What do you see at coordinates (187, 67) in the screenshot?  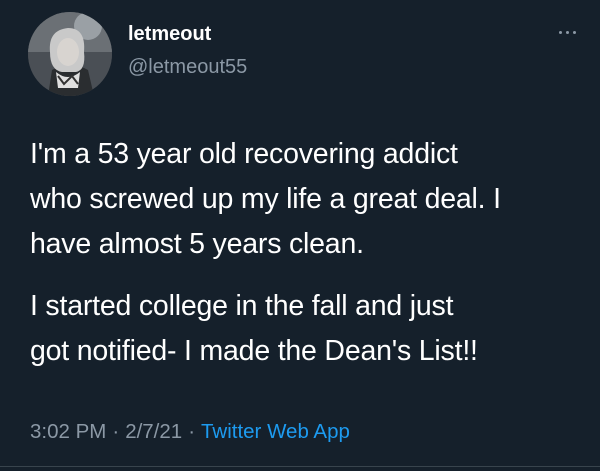 I see `user-handle: @letmeout55` at bounding box center [187, 67].